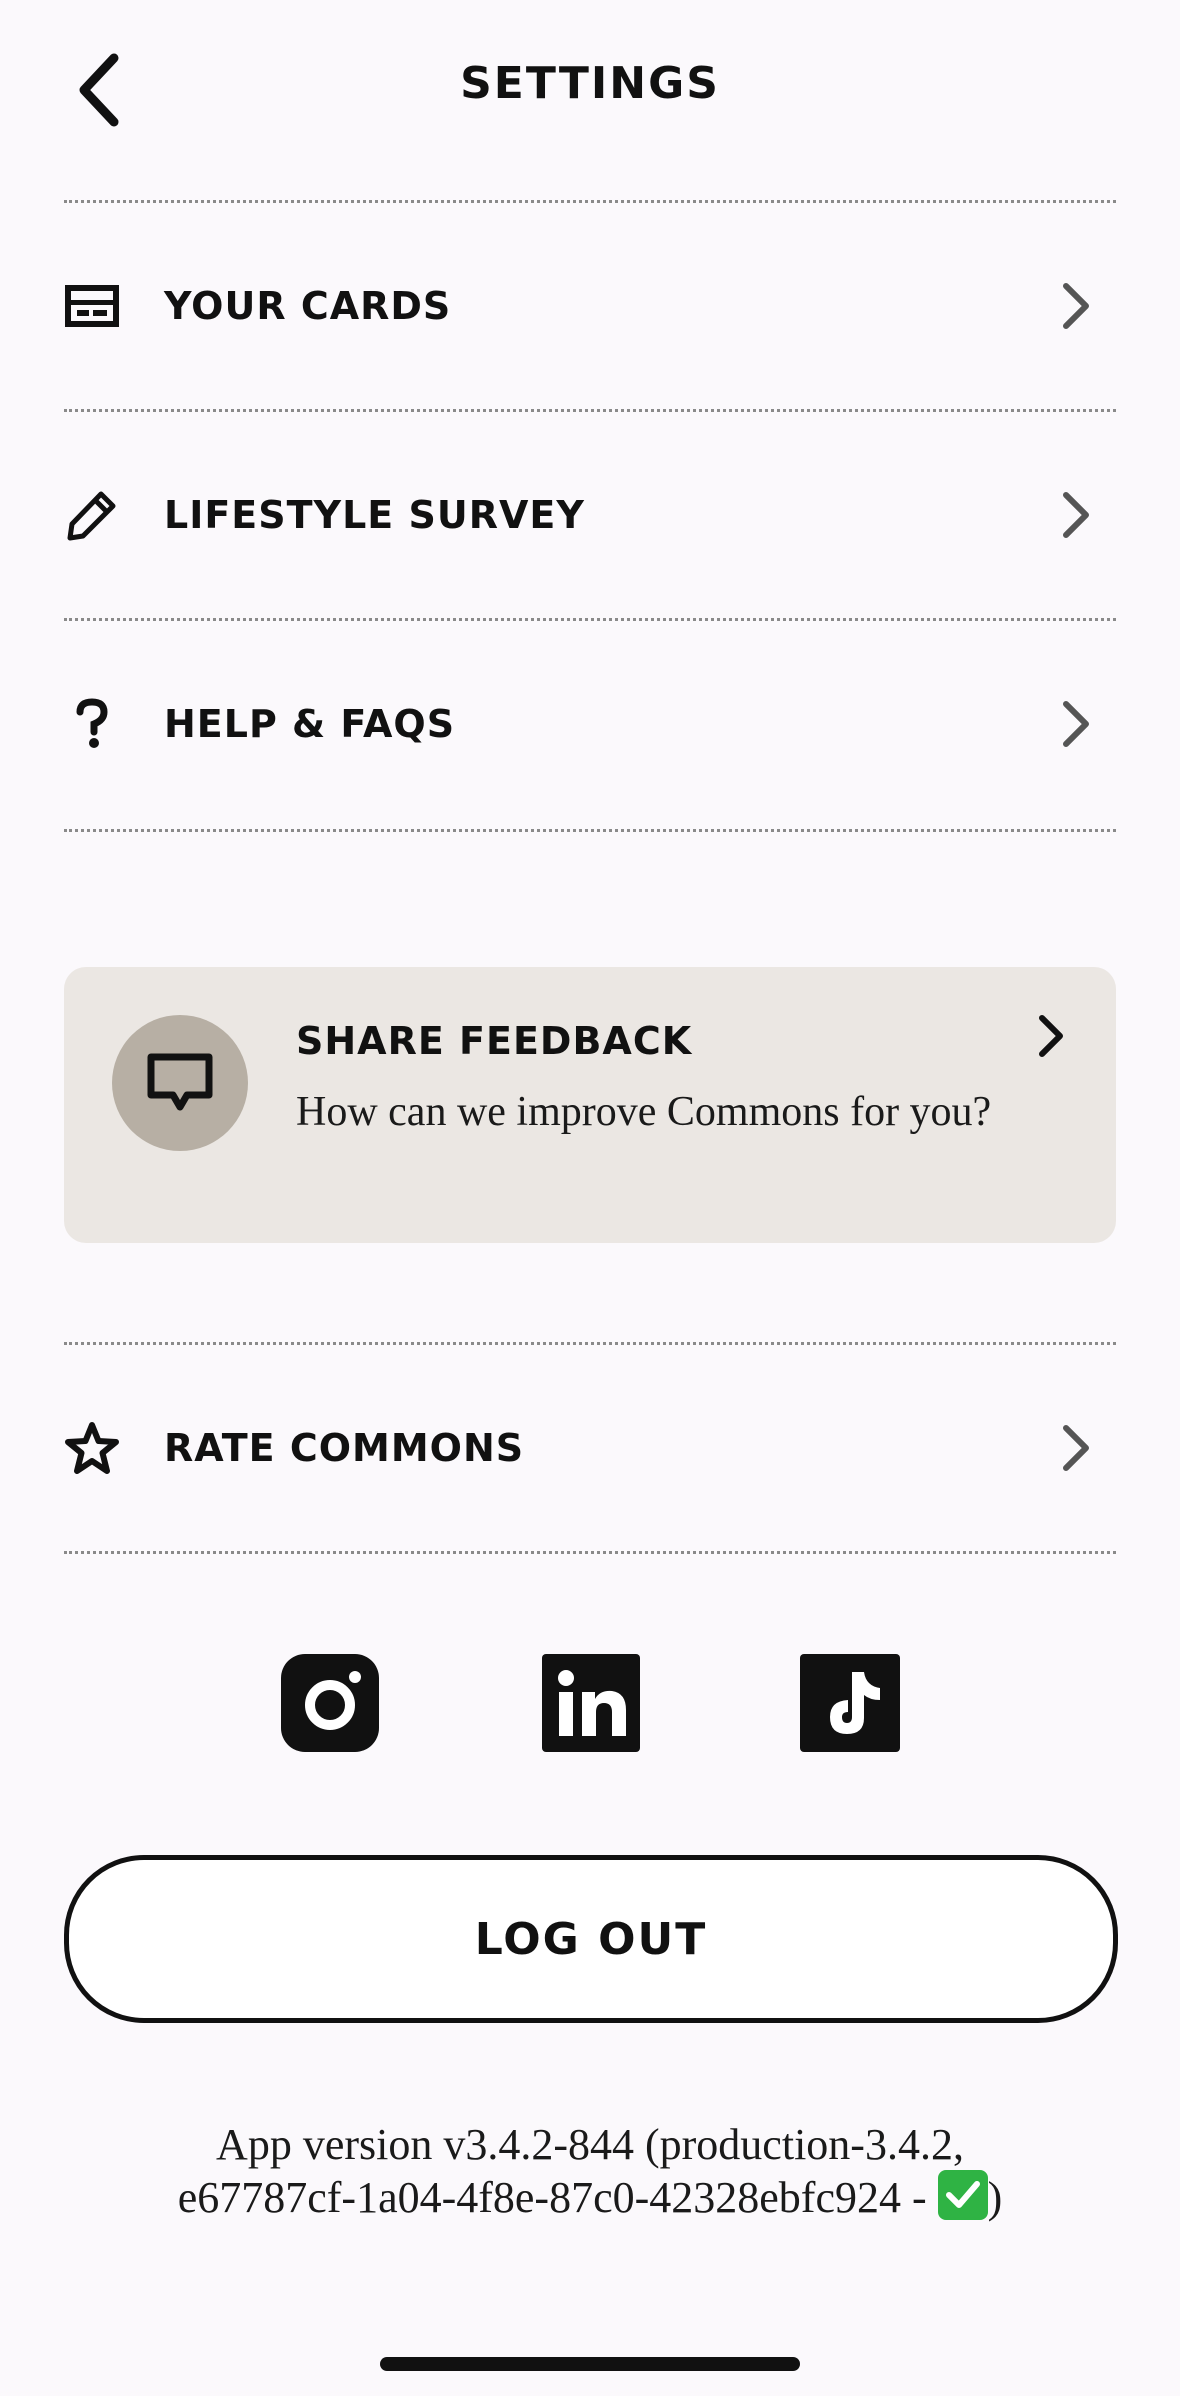 The width and height of the screenshot is (1180, 2396). I want to click on header: SETTINGS, so click(590, 90).